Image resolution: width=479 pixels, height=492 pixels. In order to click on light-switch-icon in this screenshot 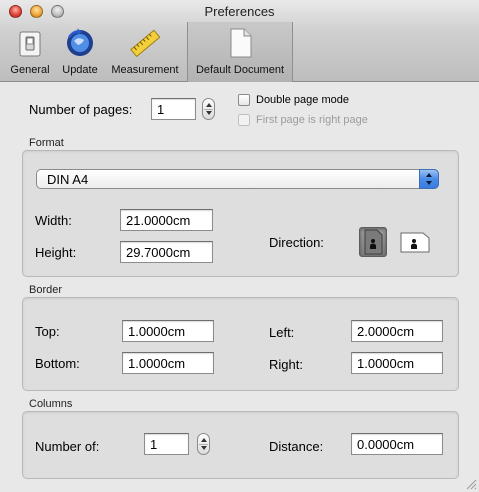, I will do `click(30, 44)`.